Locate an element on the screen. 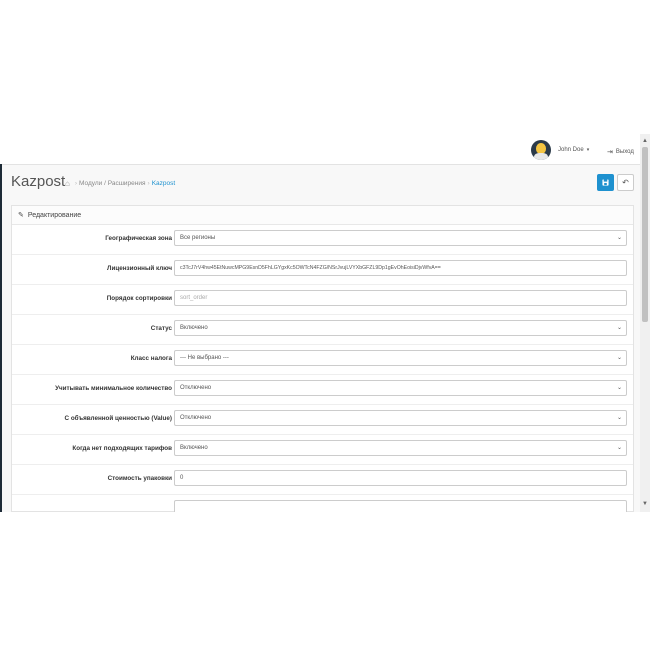 The image size is (650, 650). form-row-no-tariffs: Когда нет подходящих тарифов Включено ⌄ is located at coordinates (322, 449).